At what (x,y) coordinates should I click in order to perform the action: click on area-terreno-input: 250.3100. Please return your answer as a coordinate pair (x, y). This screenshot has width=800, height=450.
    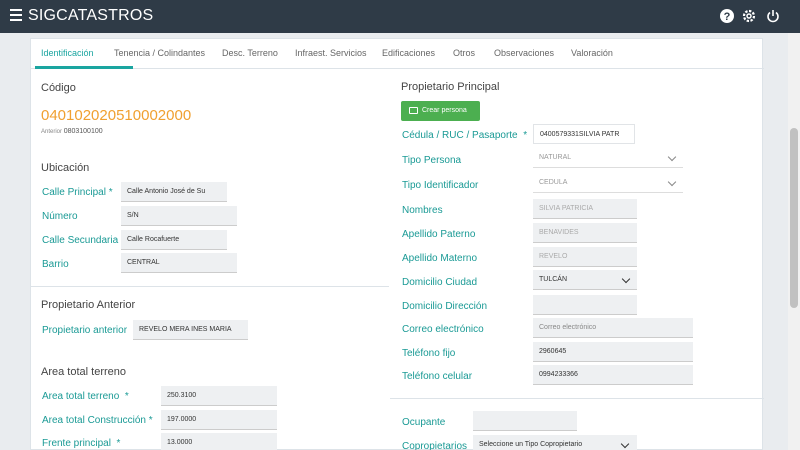
    Looking at the image, I should click on (219, 396).